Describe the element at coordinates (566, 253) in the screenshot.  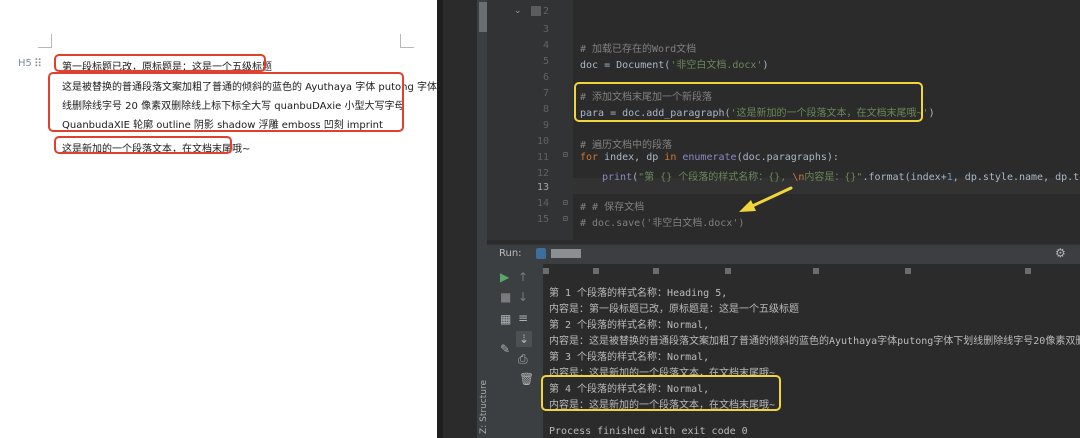
I see `run-tab-name-blurred` at that location.